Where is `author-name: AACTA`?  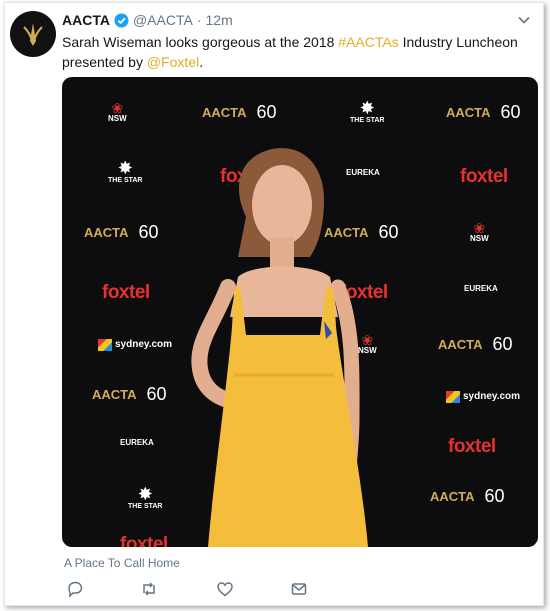 author-name: AACTA is located at coordinates (86, 20).